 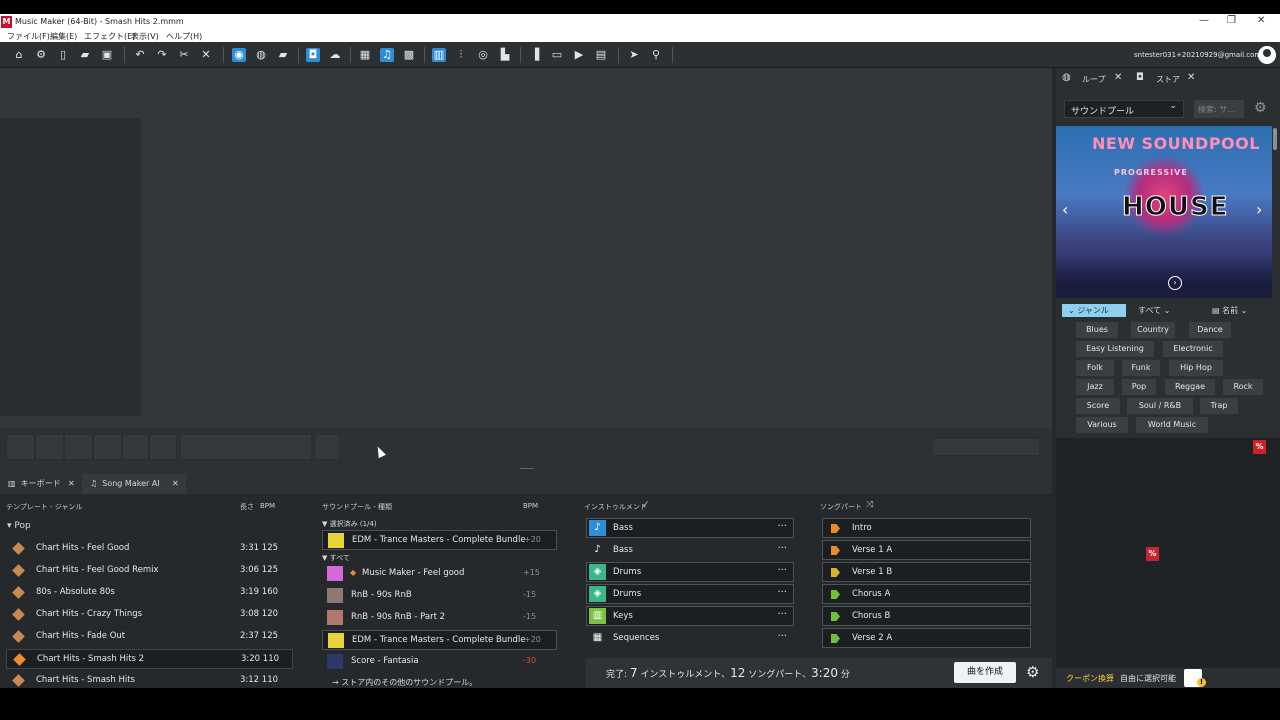 I want to click on close-window-button: ✕, so click(x=1261, y=20).